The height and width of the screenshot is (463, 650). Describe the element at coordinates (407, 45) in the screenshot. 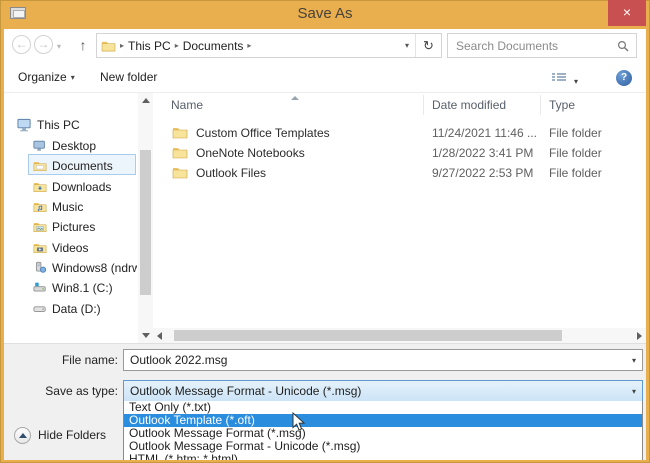

I see `address-dropdown-chevron-icon: ▾` at that location.